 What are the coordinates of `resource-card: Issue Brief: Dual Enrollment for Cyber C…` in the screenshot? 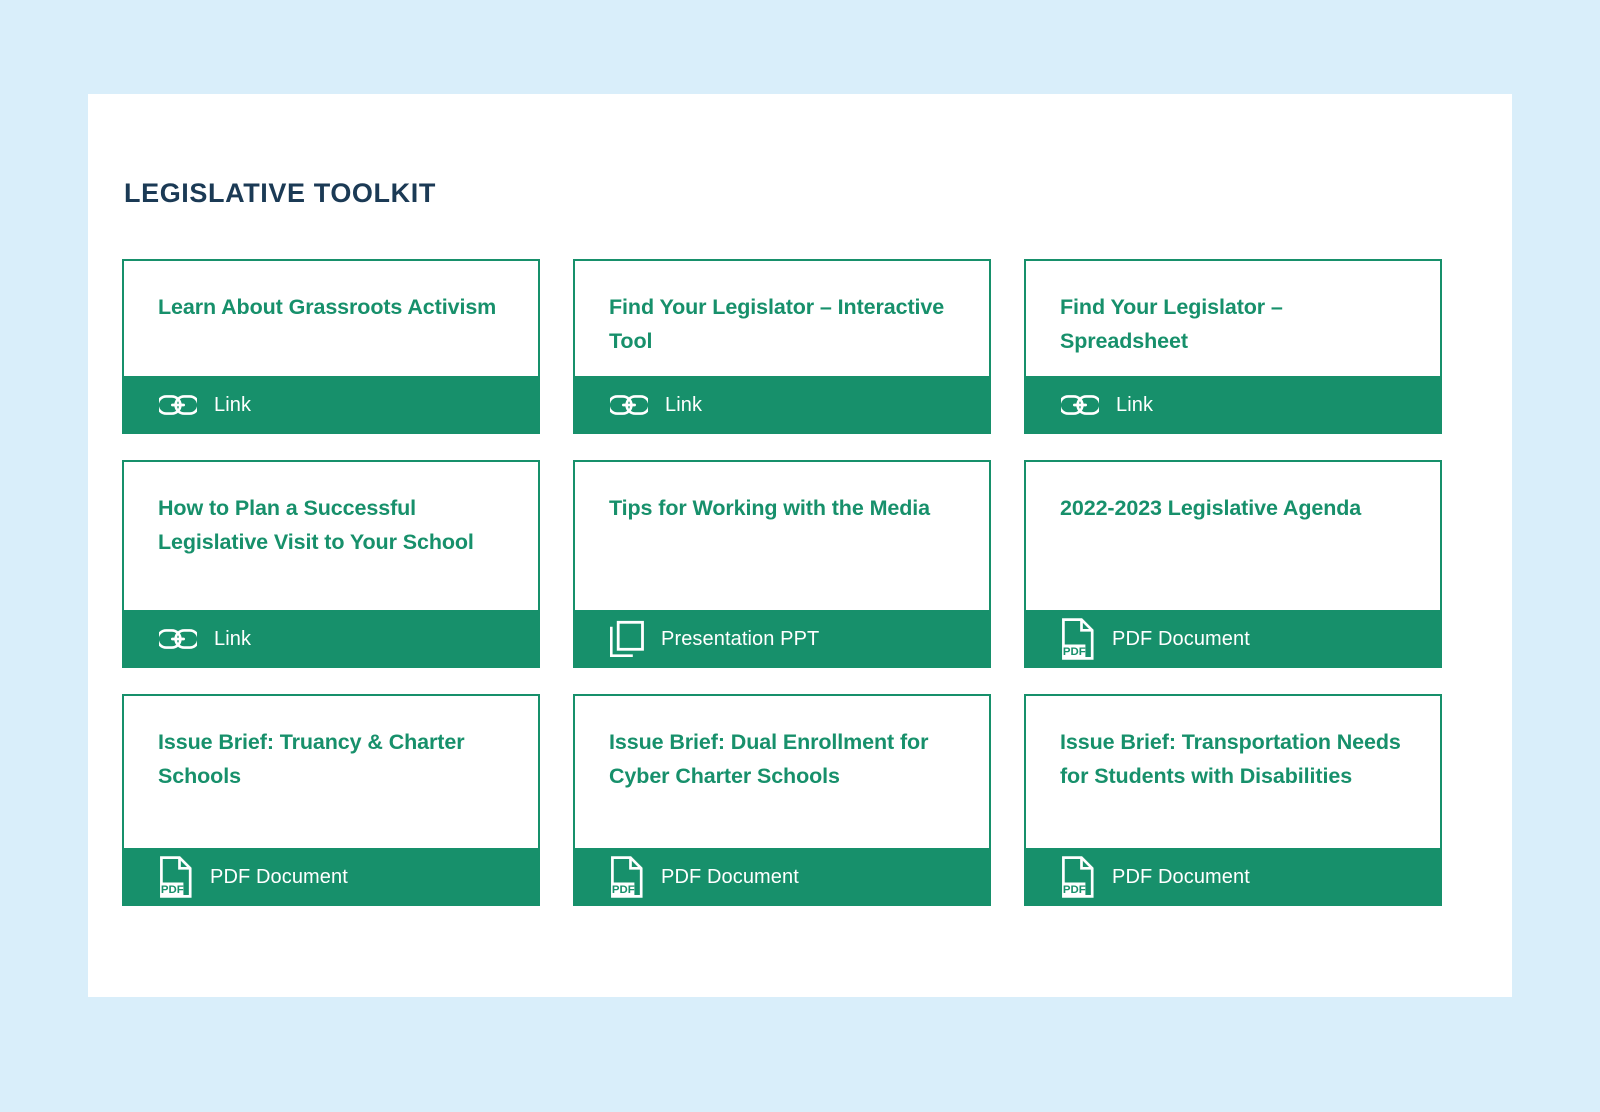 It's located at (782, 800).